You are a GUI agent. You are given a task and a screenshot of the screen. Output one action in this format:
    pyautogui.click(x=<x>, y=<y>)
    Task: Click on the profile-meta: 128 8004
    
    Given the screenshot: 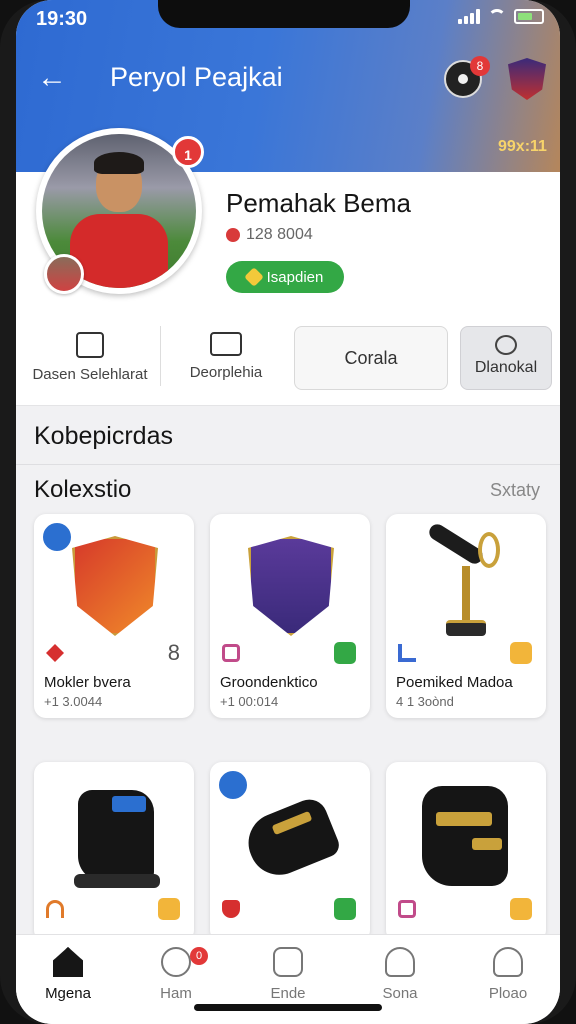 What is the action you would take?
    pyautogui.click(x=269, y=235)
    